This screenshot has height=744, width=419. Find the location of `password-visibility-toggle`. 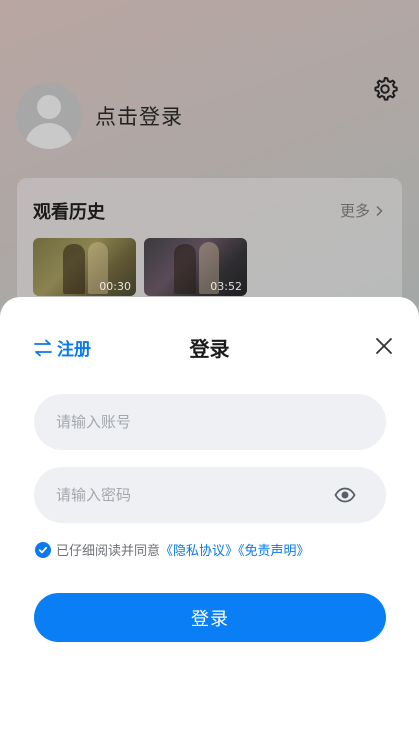

password-visibility-toggle is located at coordinates (345, 495).